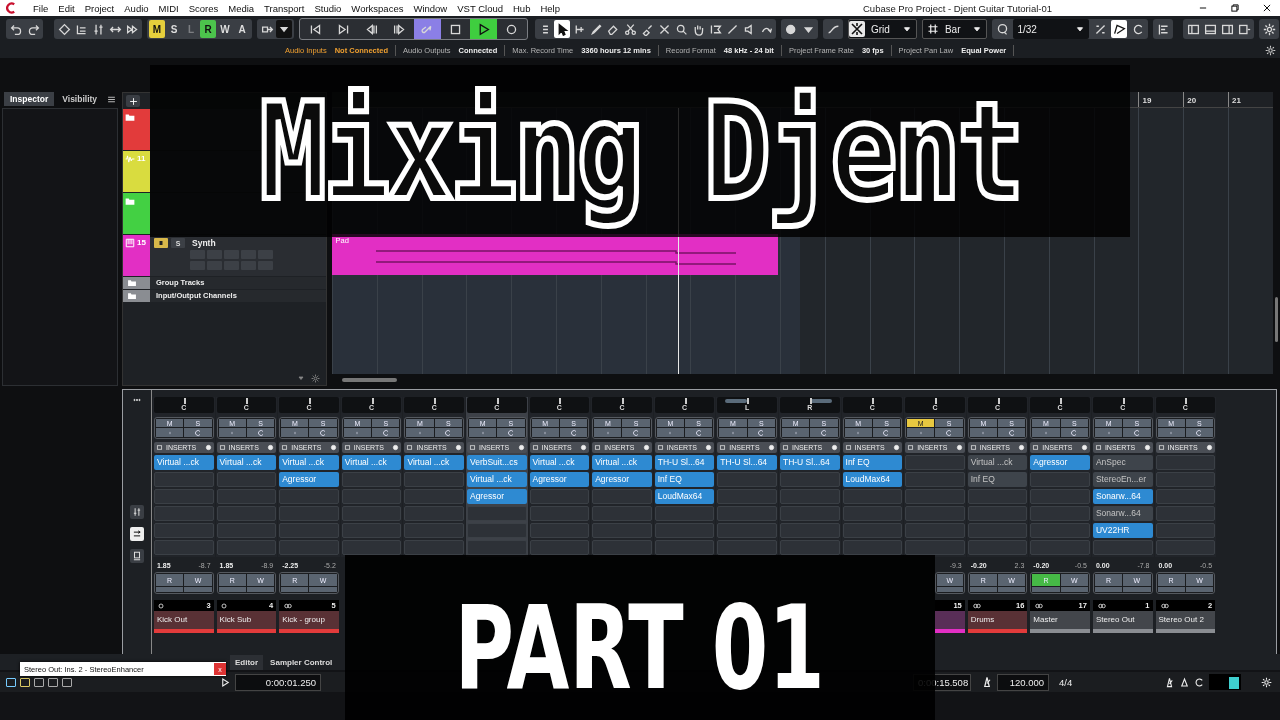 The width and height of the screenshot is (1280, 720). What do you see at coordinates (137, 556) in the screenshot?
I see `meter-button` at bounding box center [137, 556].